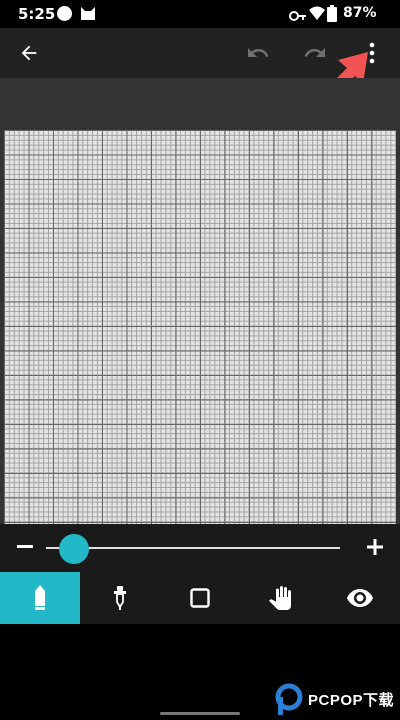 The width and height of the screenshot is (400, 720). I want to click on home-indicator, so click(200, 713).